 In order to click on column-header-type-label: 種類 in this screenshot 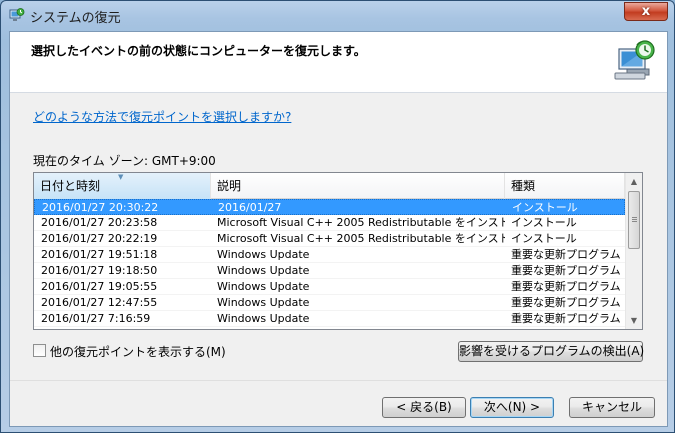, I will do `click(523, 186)`.